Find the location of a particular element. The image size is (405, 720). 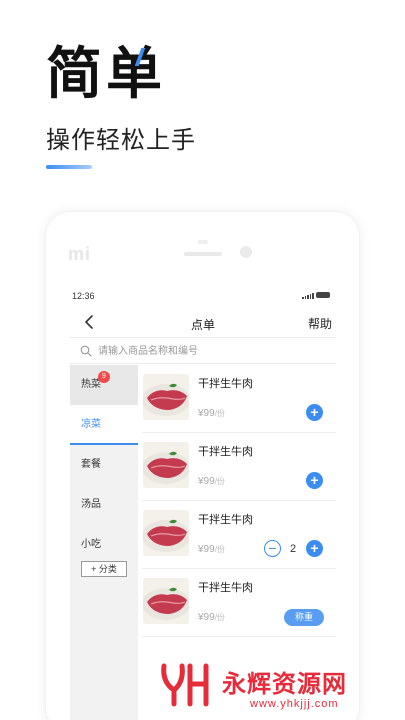

hero-subtitle: 操作轻松上手 is located at coordinates (121, 140).